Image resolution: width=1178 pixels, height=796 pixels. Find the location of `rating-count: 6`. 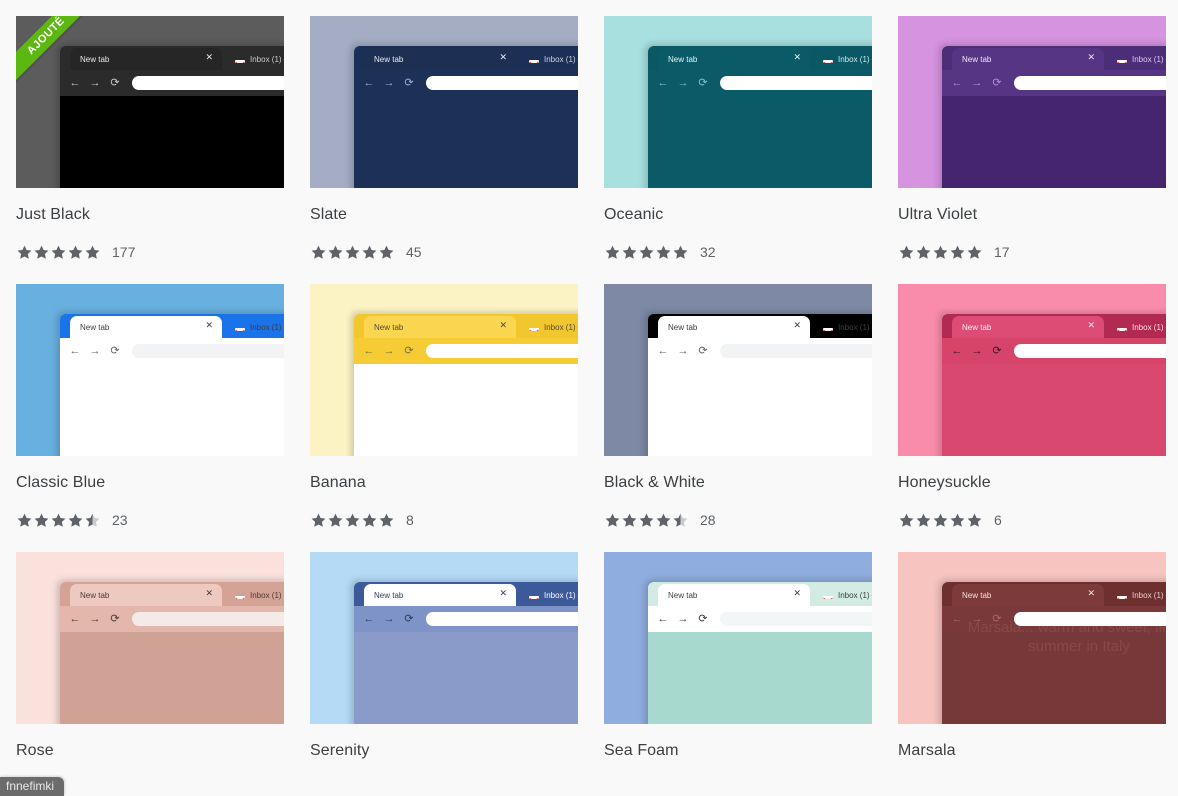

rating-count: 6 is located at coordinates (998, 520).